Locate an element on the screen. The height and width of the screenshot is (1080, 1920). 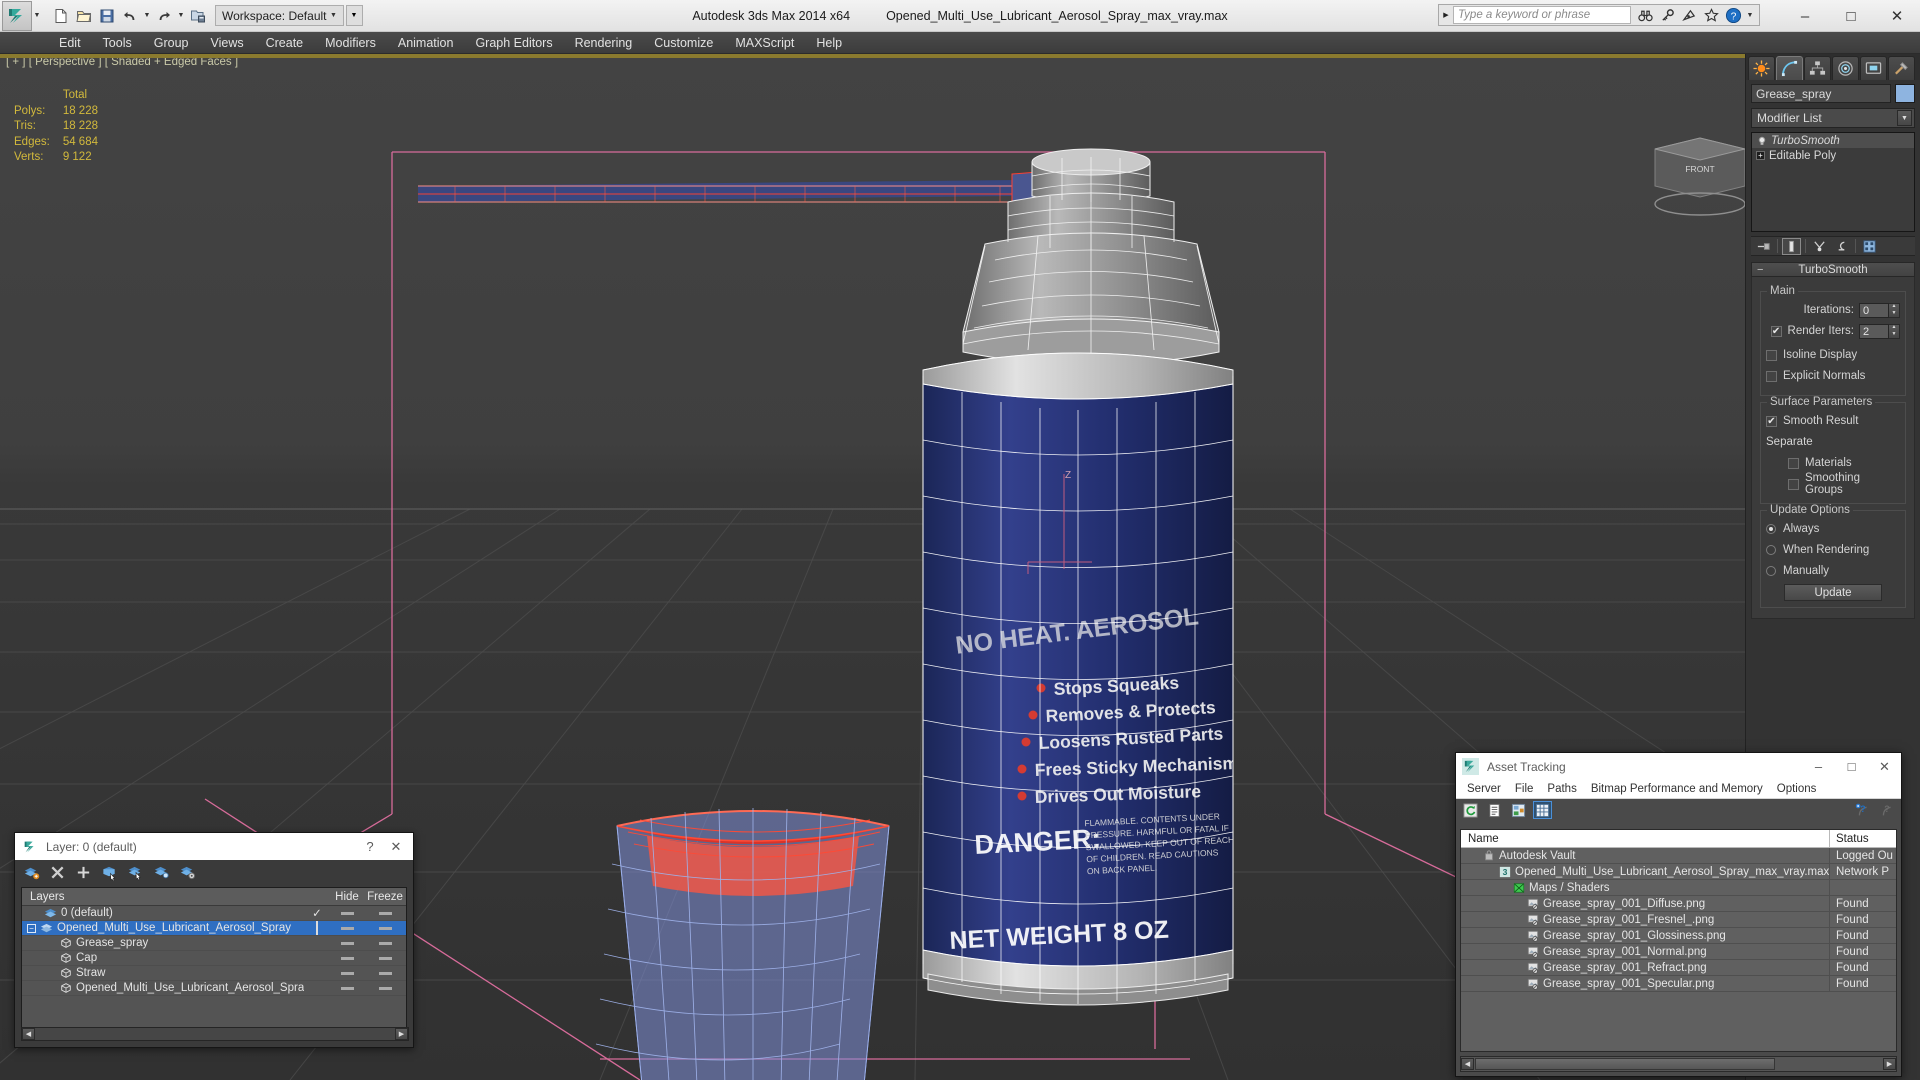
asset-row: Maps / Shaders is located at coordinates (1678, 887).